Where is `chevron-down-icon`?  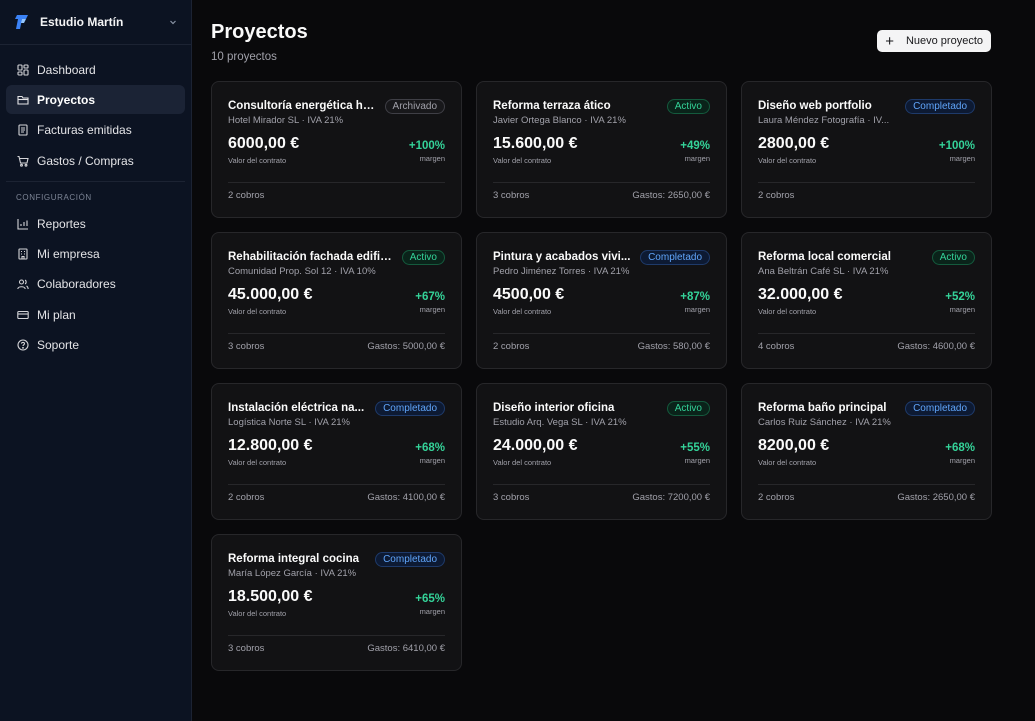
chevron-down-icon is located at coordinates (173, 22).